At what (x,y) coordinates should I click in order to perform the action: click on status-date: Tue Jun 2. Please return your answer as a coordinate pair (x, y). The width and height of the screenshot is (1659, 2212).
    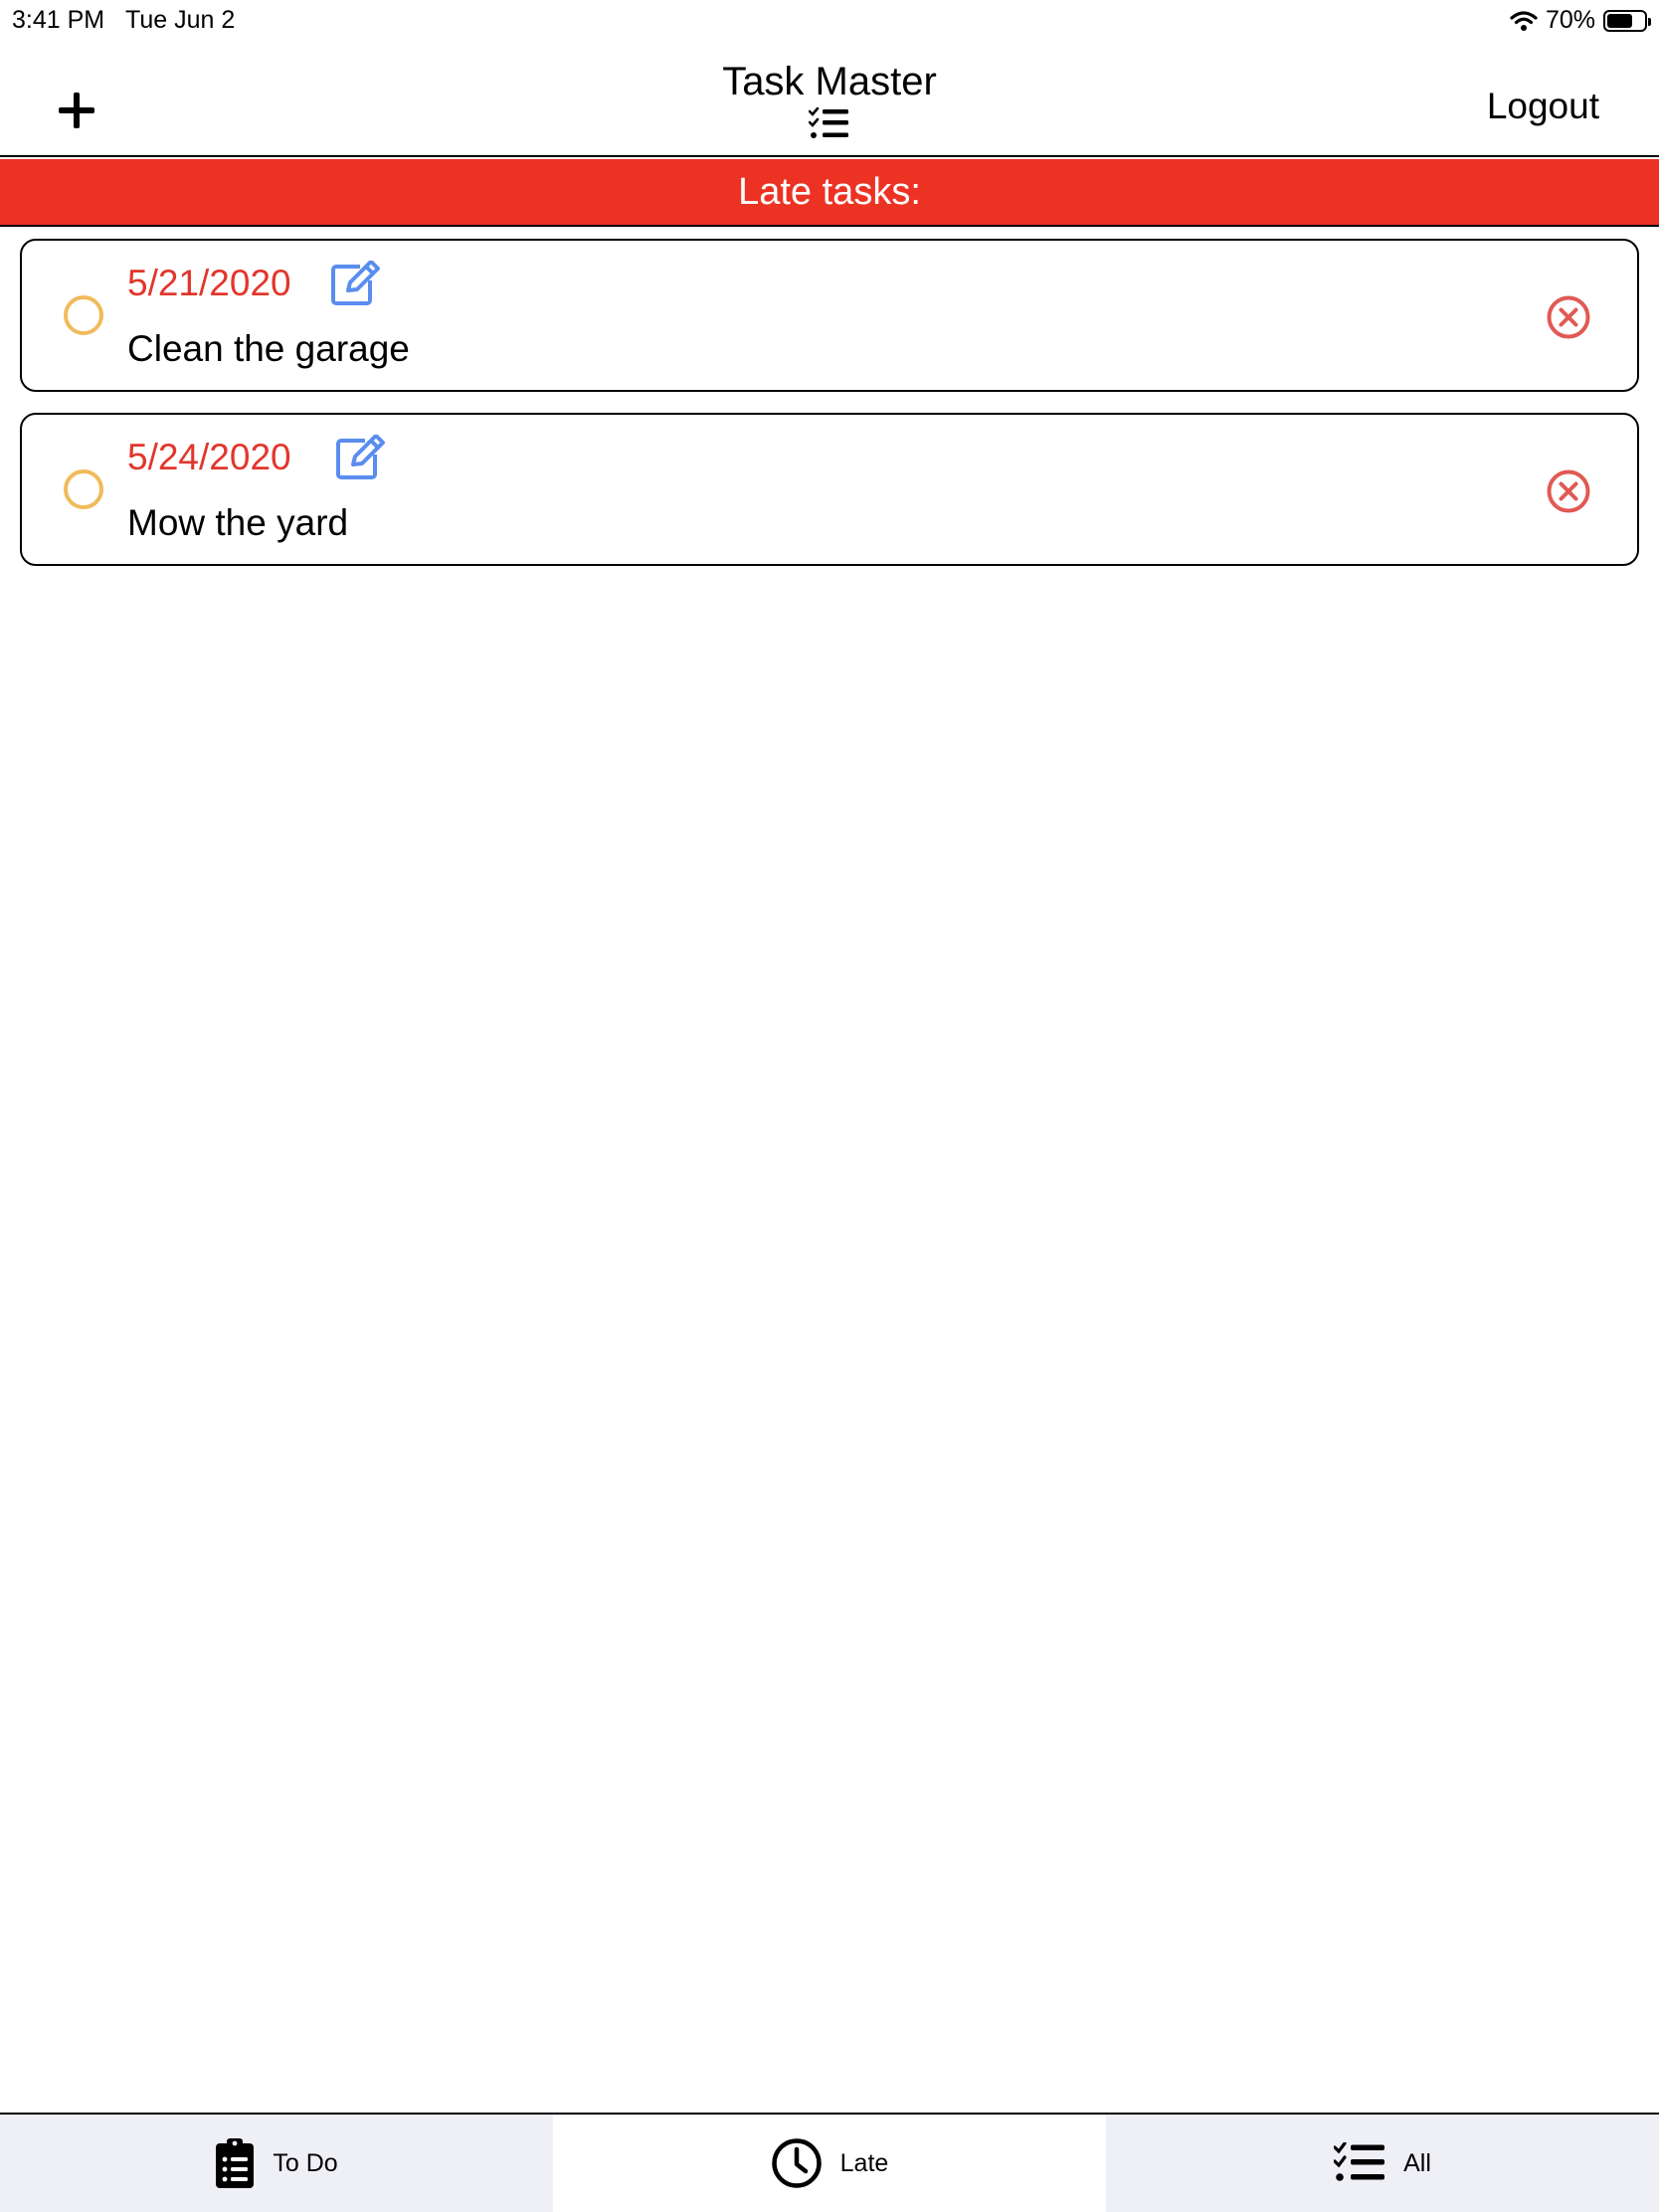
    Looking at the image, I should click on (180, 20).